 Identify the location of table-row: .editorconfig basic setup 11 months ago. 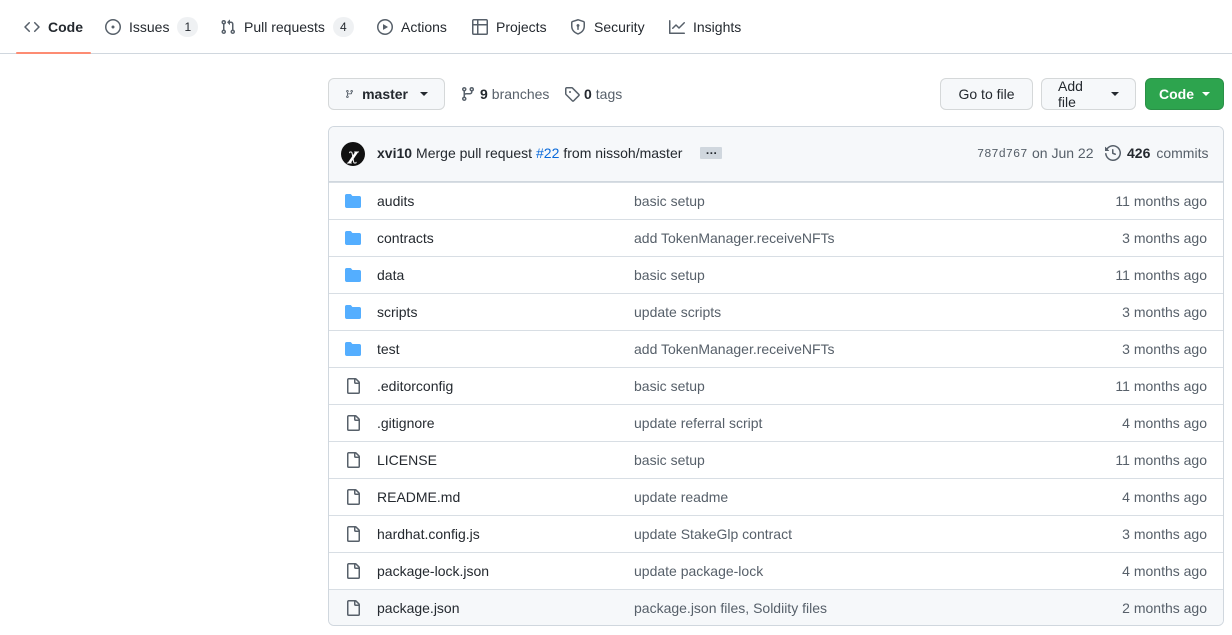
(776, 385).